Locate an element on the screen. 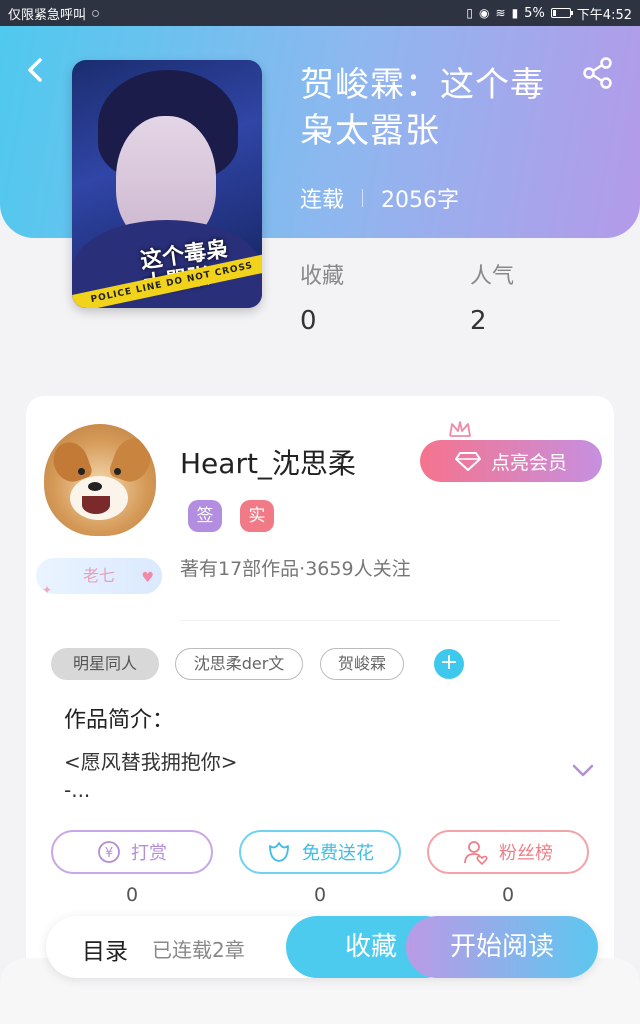 The height and width of the screenshot is (1024, 640). vibrate-icon: ▯ is located at coordinates (470, 13).